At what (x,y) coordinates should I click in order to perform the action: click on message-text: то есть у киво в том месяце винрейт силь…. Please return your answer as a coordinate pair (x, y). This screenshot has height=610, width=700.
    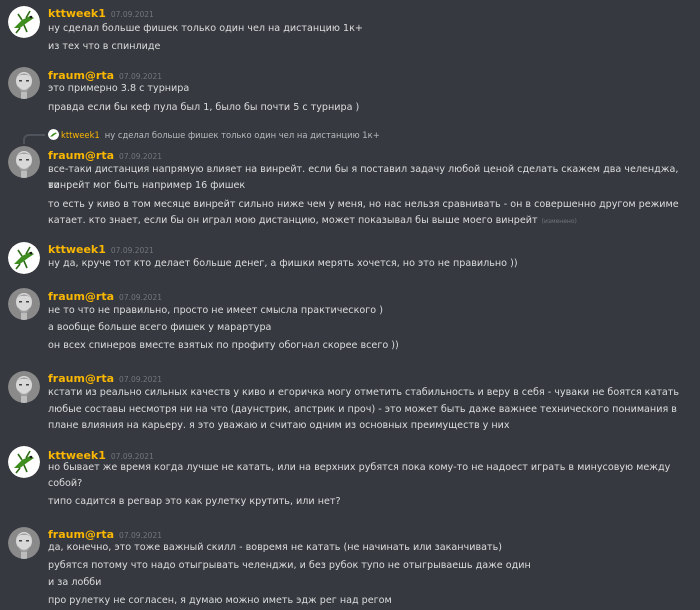
    Looking at the image, I should click on (363, 204).